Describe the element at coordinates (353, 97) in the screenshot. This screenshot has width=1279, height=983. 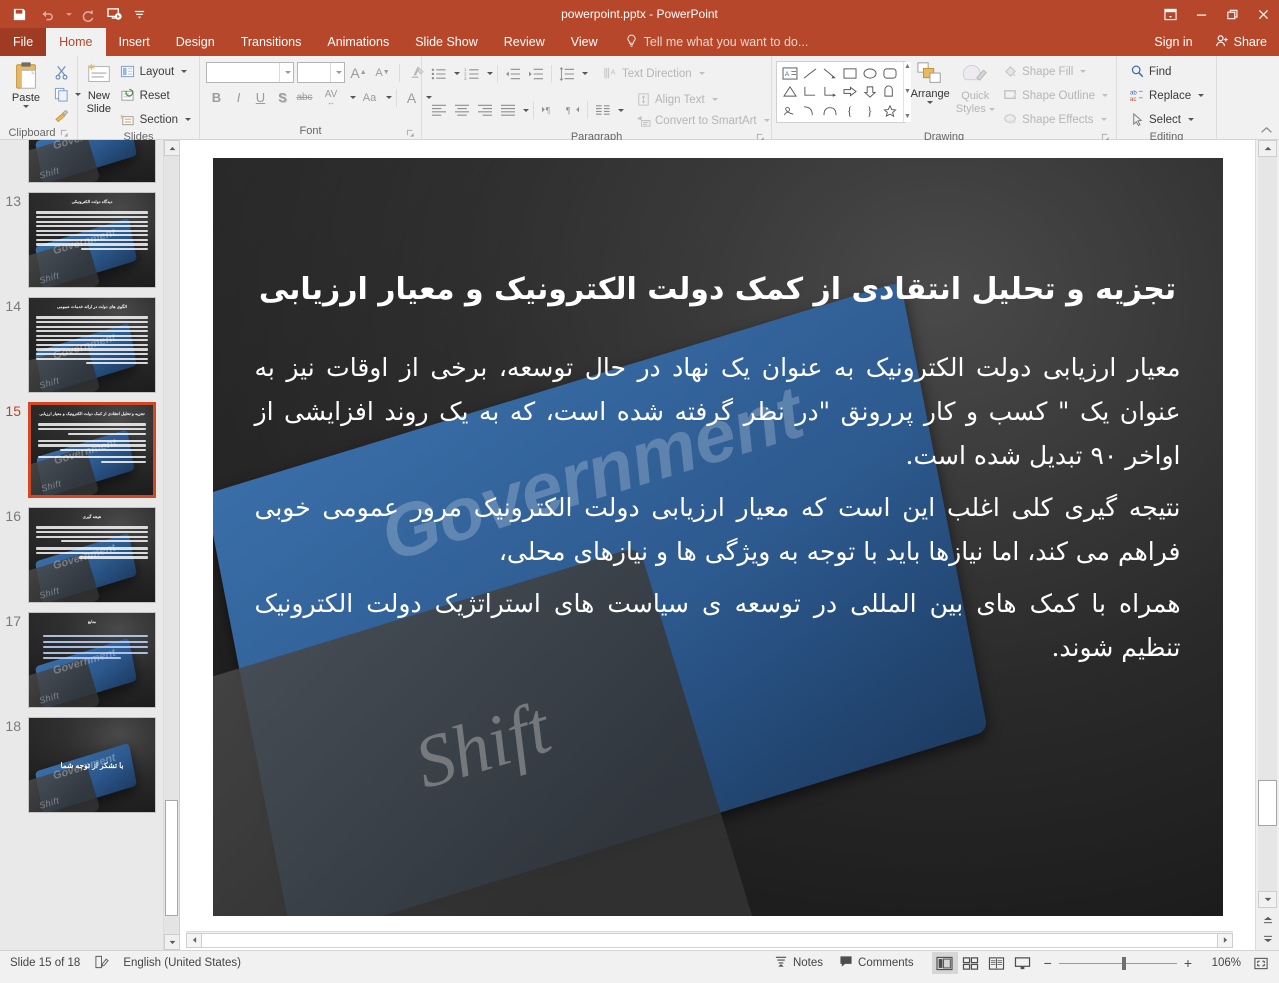
I see `character-spacing-dropdown-icon` at that location.